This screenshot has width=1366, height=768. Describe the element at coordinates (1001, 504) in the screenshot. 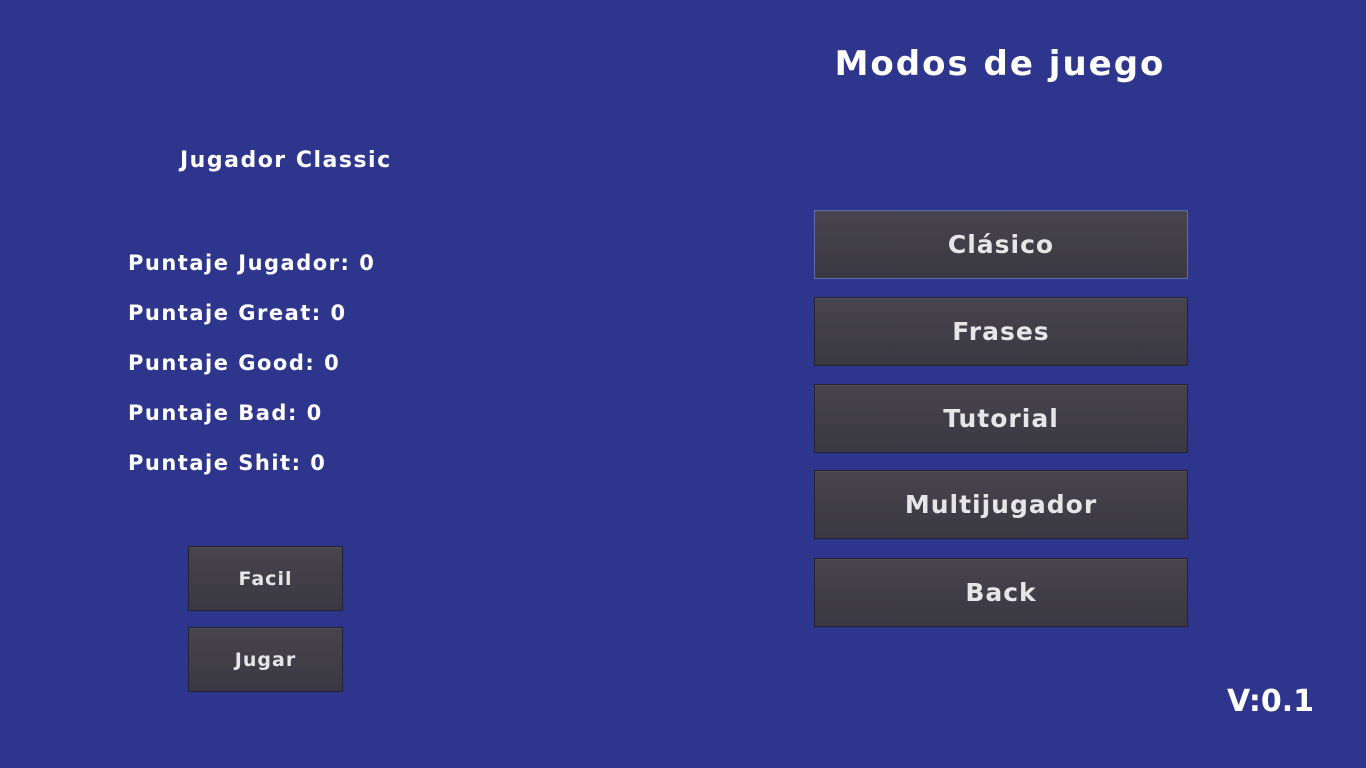

I see `multiplayer-mode-button: Multijugador` at that location.